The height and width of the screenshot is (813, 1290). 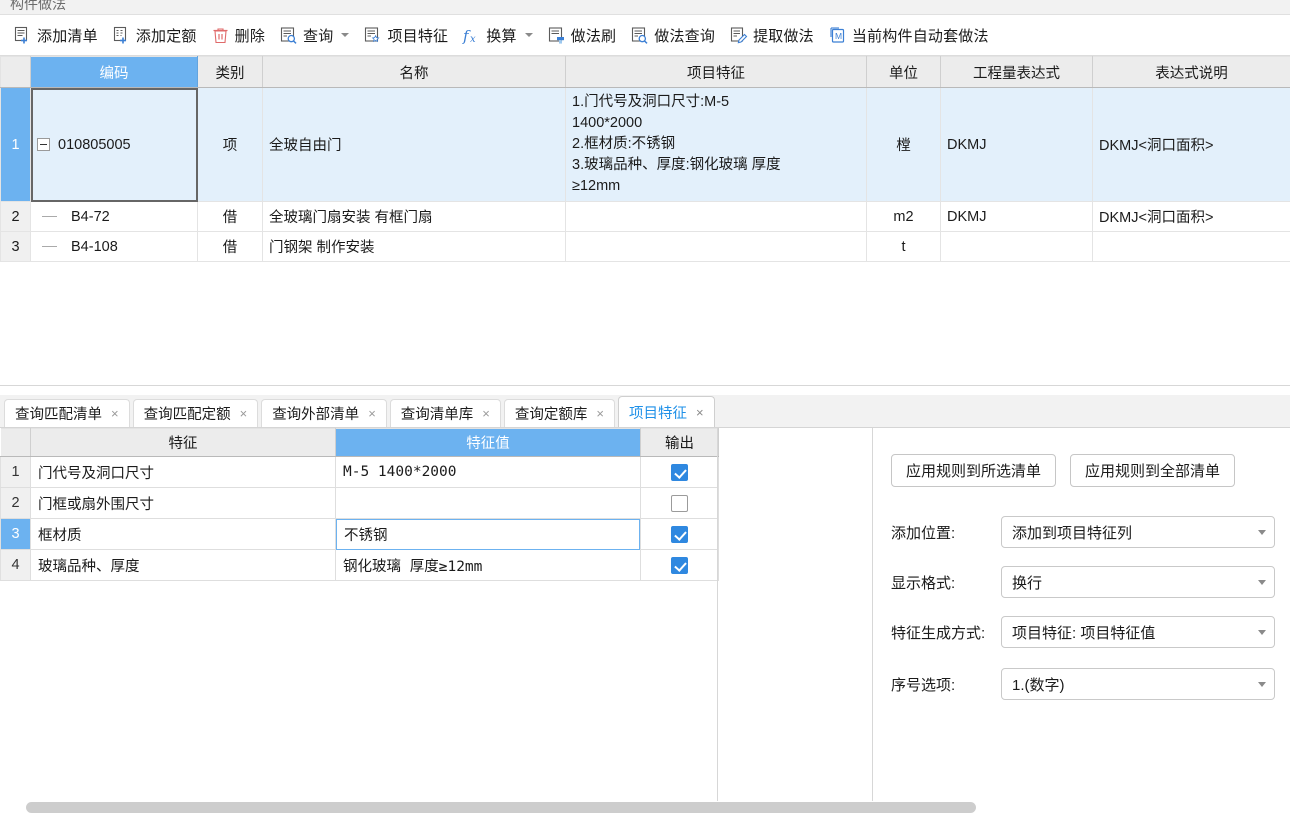 What do you see at coordinates (183, 503) in the screenshot?
I see `feature-name-cell: 门框或扇外围尺寸` at bounding box center [183, 503].